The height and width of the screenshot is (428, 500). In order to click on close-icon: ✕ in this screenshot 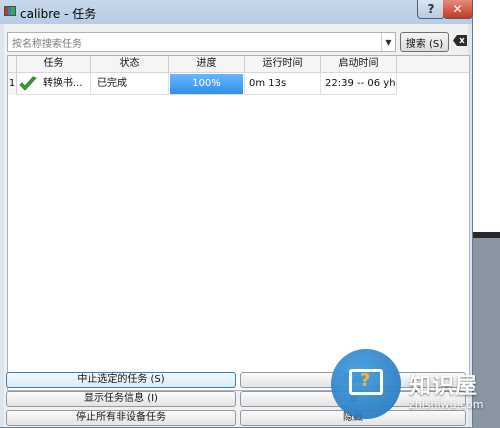, I will do `click(457, 9)`.